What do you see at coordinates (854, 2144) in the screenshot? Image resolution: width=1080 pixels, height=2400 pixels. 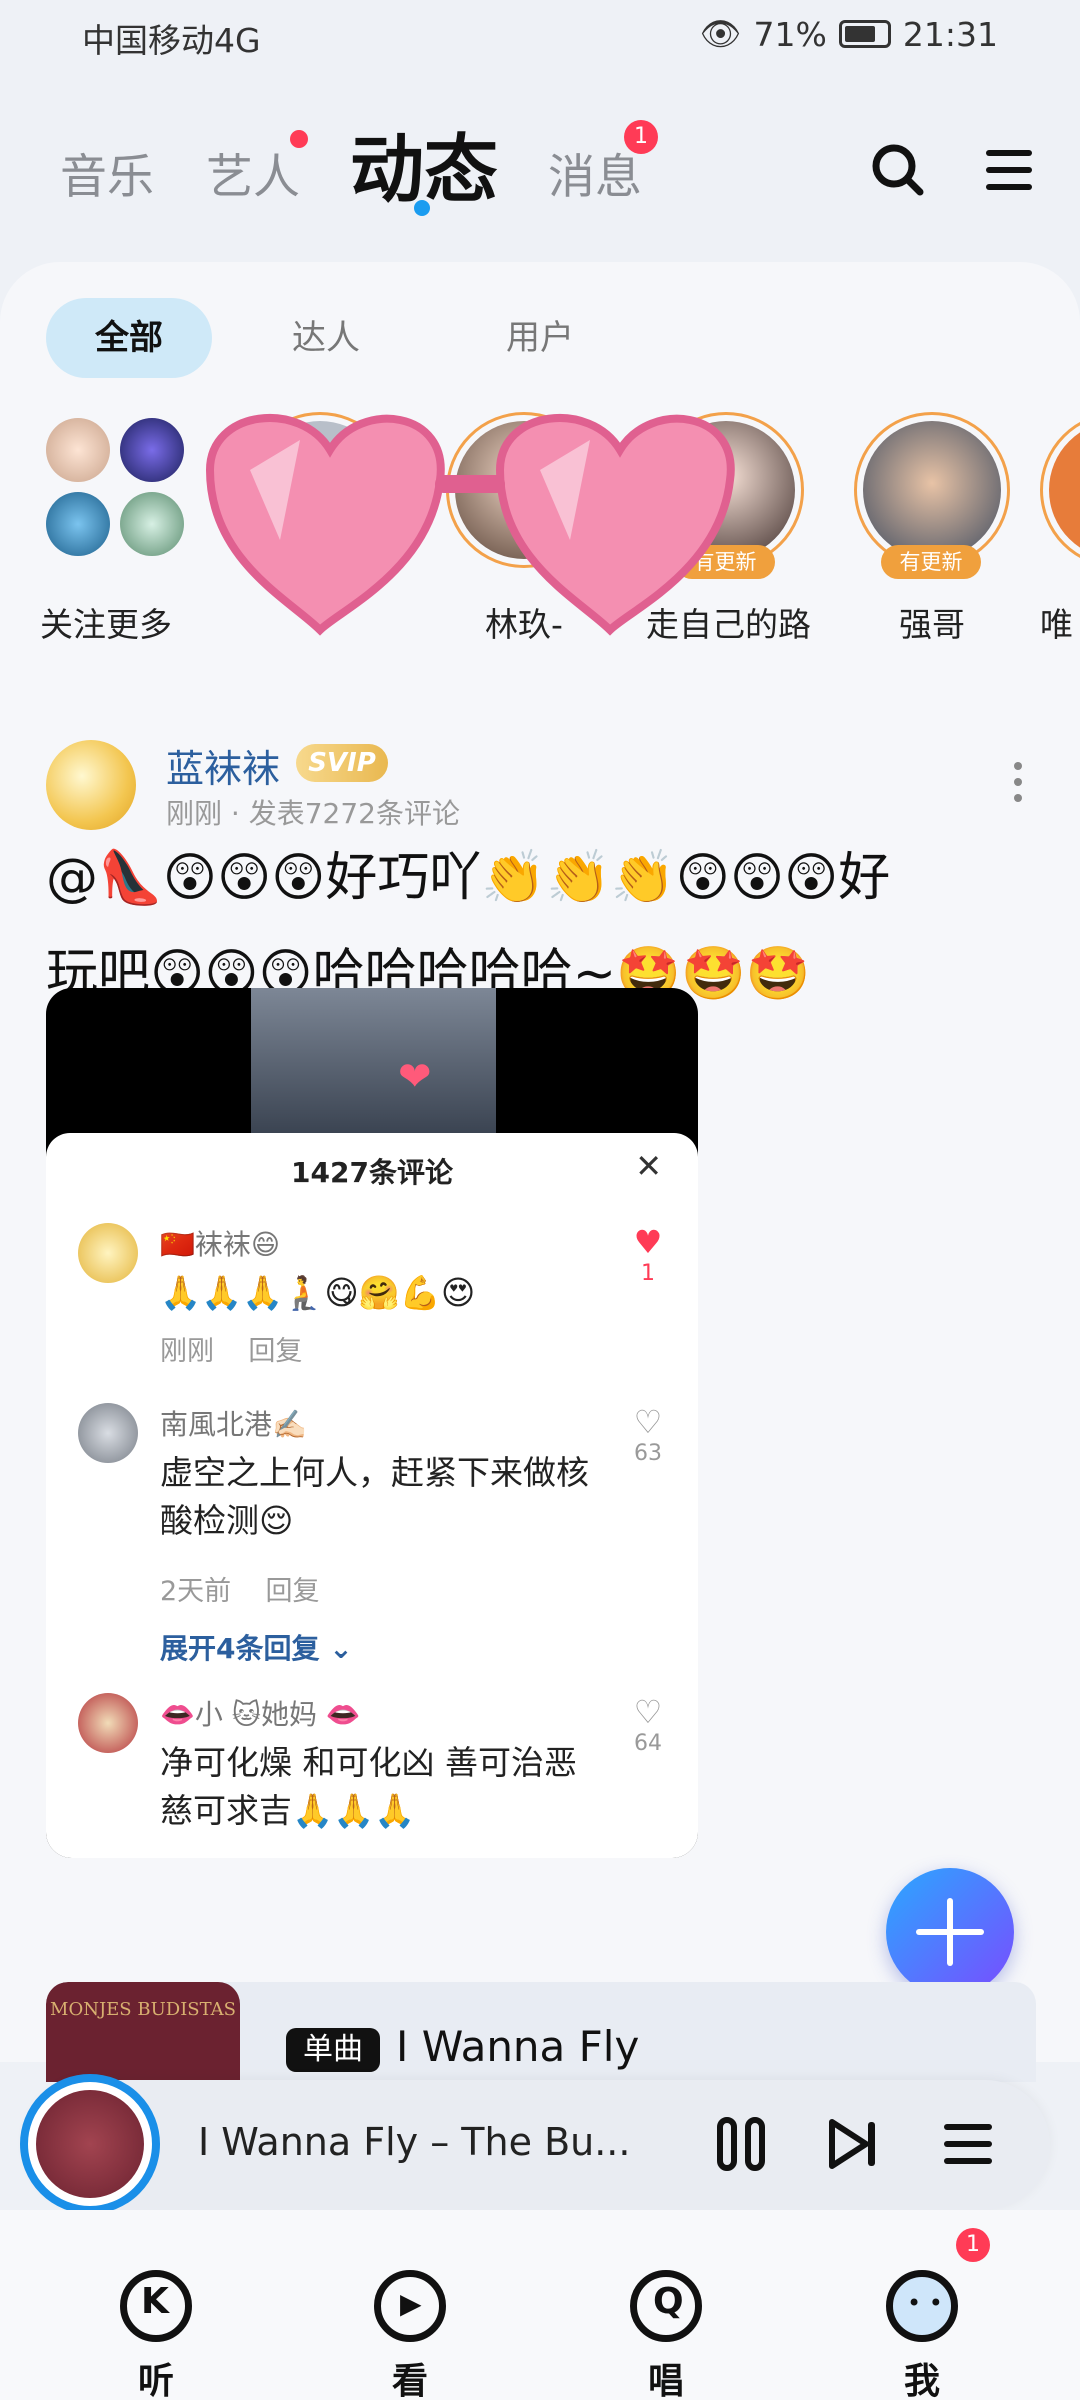 I see `next-track-icon` at bounding box center [854, 2144].